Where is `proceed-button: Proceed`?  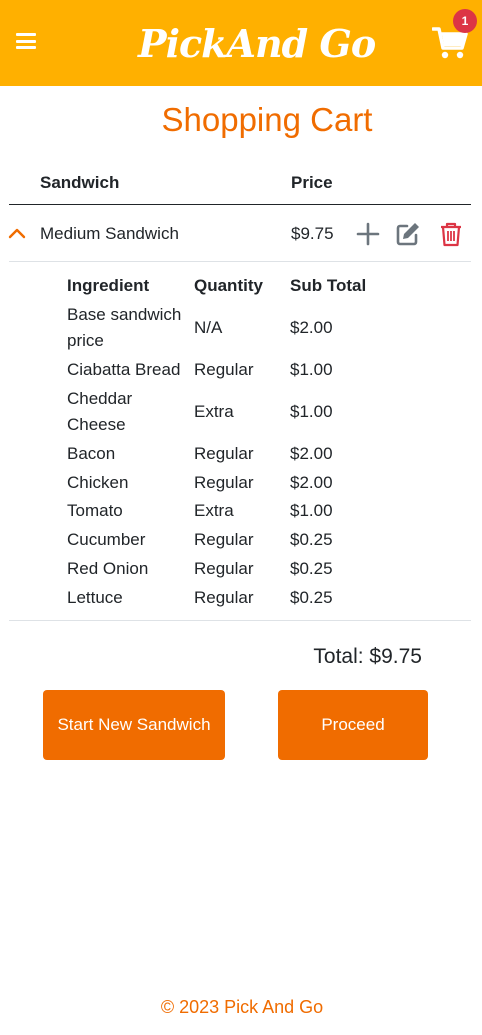 proceed-button: Proceed is located at coordinates (353, 725).